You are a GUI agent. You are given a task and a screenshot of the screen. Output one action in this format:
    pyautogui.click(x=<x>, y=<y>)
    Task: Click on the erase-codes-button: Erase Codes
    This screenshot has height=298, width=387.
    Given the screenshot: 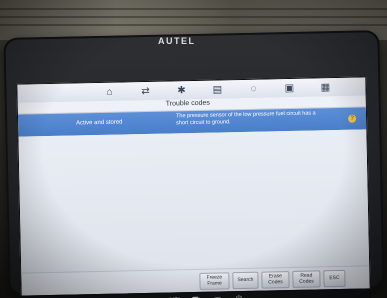 What is the action you would take?
    pyautogui.click(x=275, y=280)
    